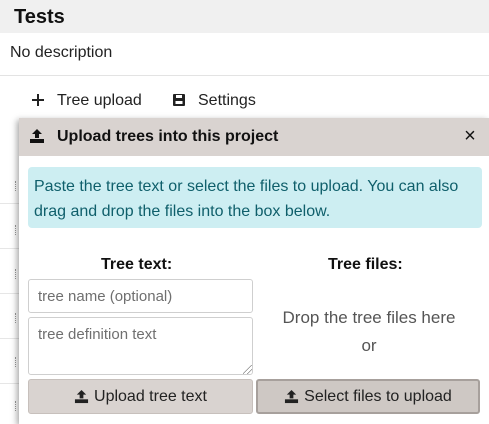  I want to click on modal-header: Upload trees into this project ×, so click(254, 137).